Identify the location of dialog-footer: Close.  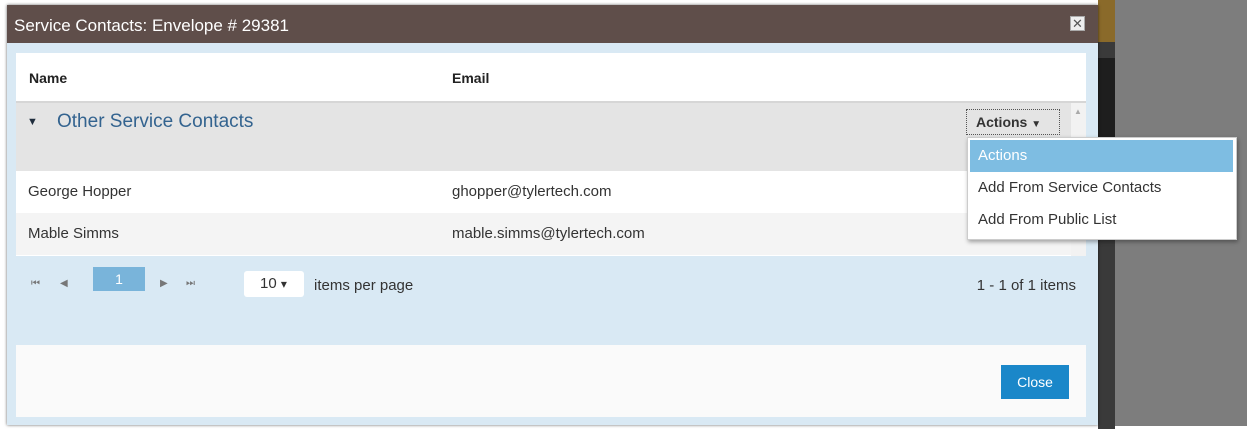
(551, 381).